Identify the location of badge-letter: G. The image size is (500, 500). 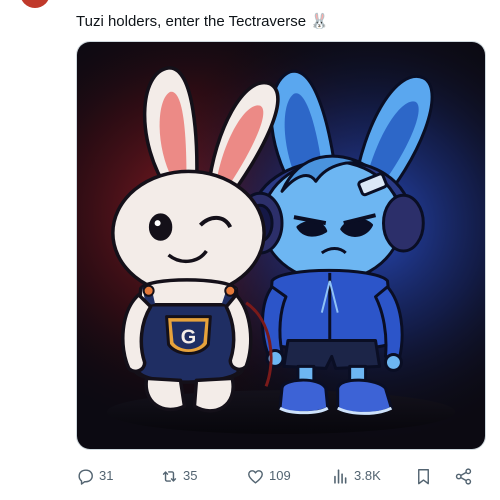
(188, 338).